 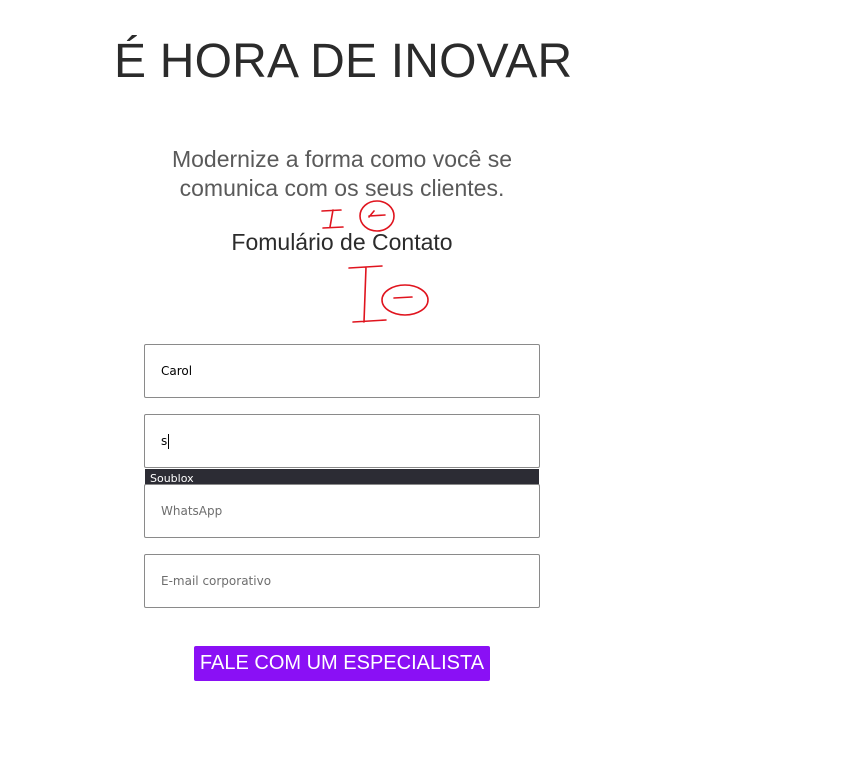 I want to click on annotation-cursor-mark-large, so click(x=367, y=294).